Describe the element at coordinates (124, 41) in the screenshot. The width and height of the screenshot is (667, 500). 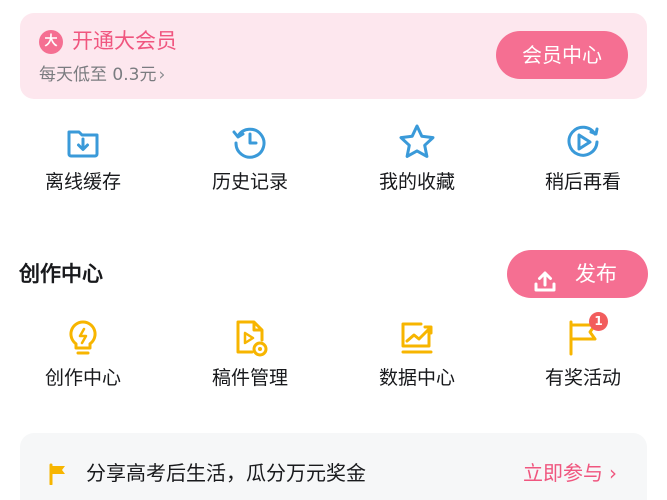
I see `vip-title: 开通大会员` at that location.